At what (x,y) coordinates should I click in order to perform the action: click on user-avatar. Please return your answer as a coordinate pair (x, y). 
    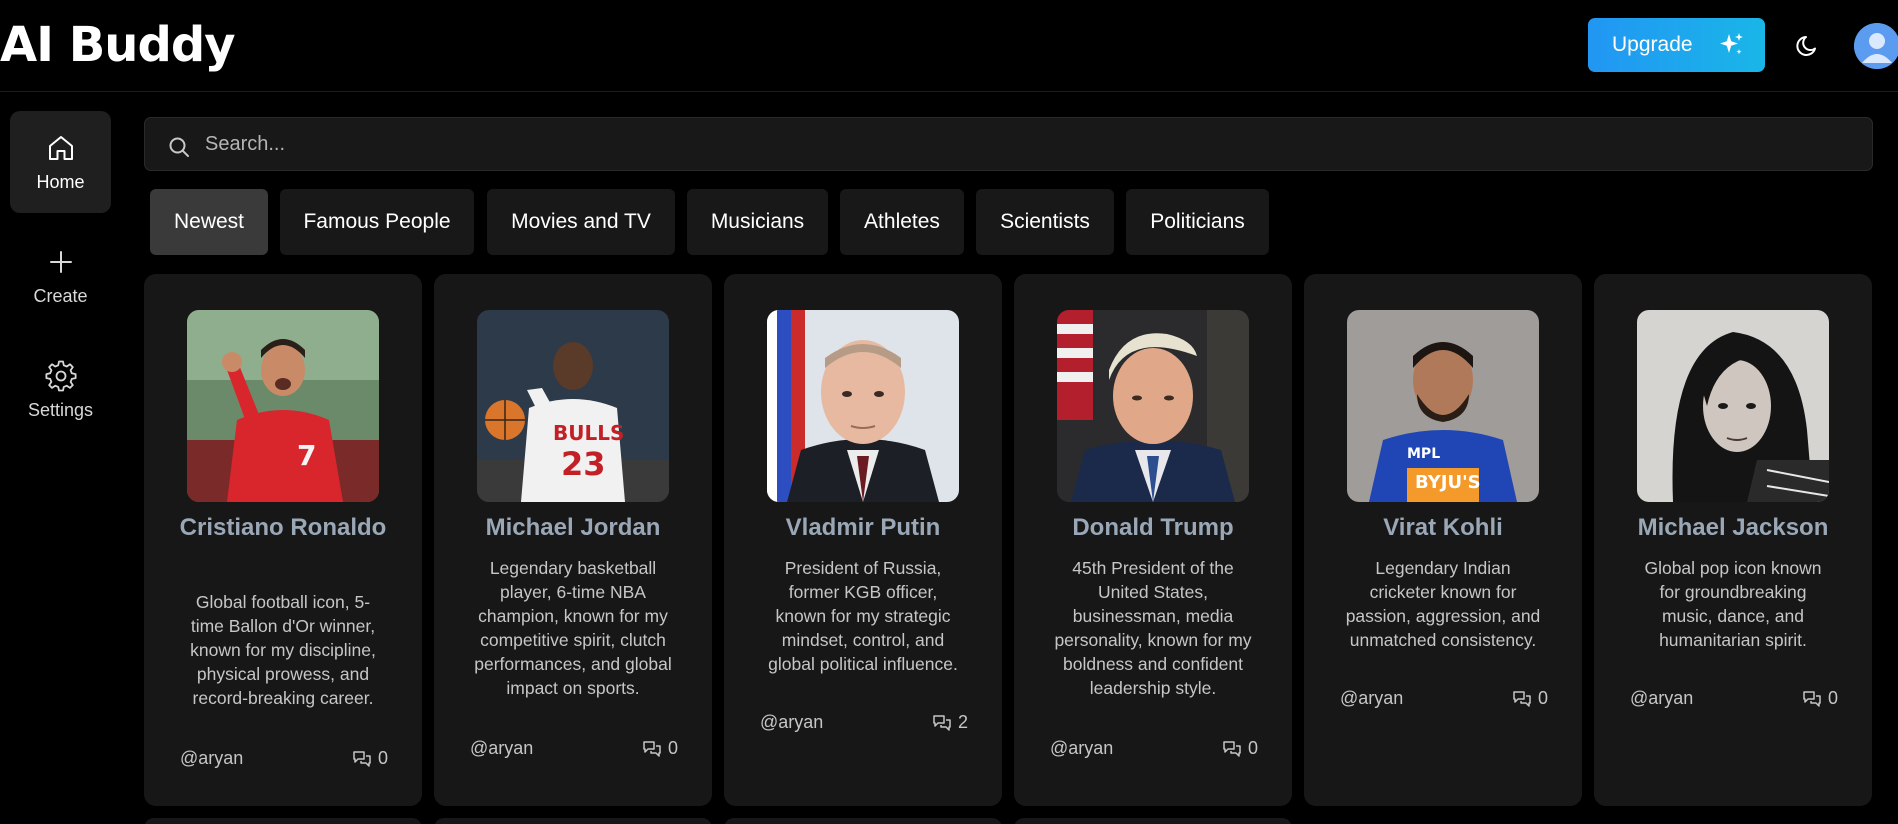
    Looking at the image, I should click on (1876, 46).